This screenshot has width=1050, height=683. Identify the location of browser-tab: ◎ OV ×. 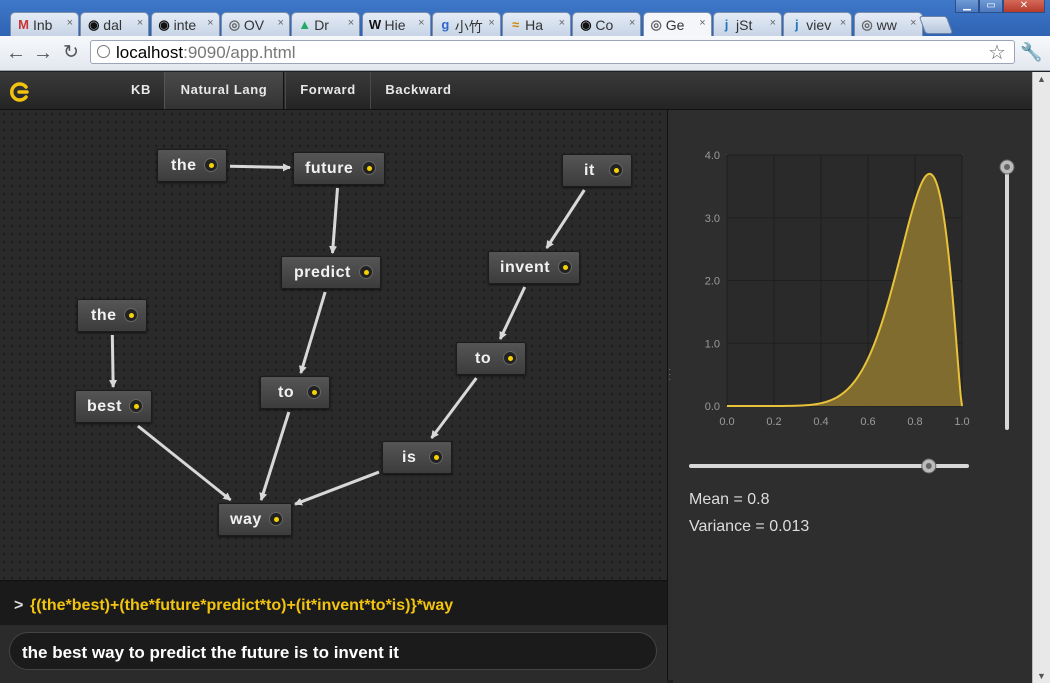
(255, 24).